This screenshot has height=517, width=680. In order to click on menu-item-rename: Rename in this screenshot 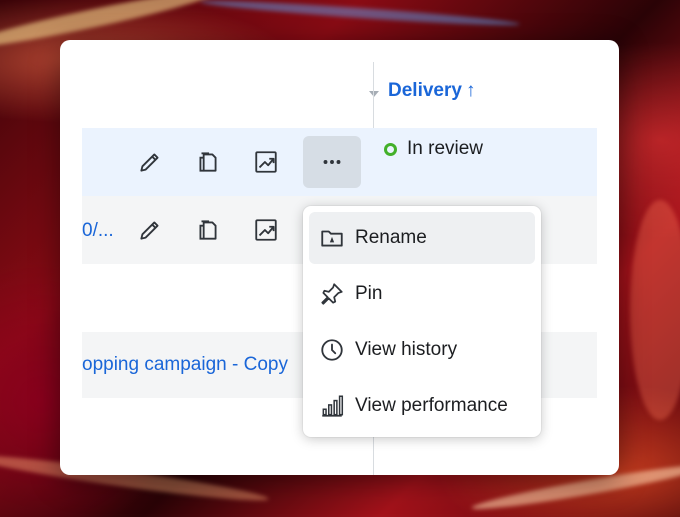, I will do `click(422, 238)`.